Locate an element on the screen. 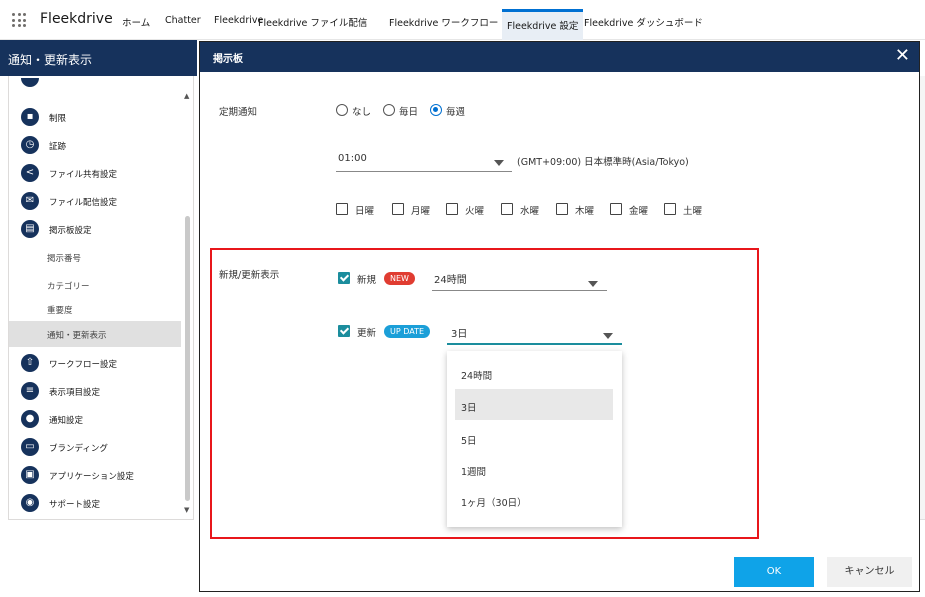 The image size is (925, 597). sidebar-item-file-delivery: ✉ ファイル配信設定 is located at coordinates (95, 201).